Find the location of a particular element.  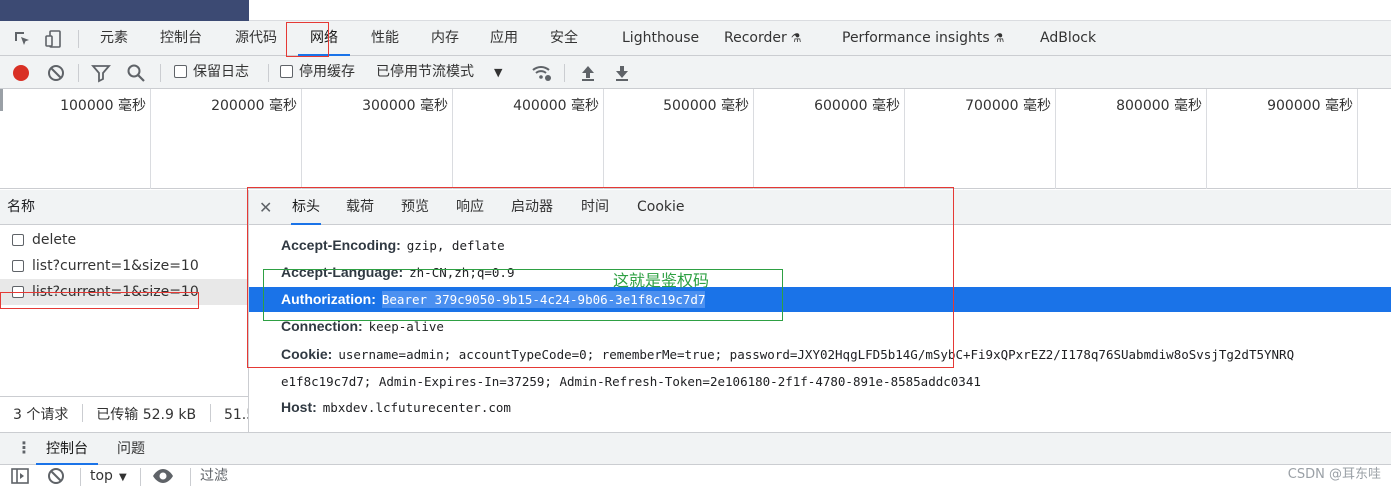

header-value: keep-alive is located at coordinates (406, 326).